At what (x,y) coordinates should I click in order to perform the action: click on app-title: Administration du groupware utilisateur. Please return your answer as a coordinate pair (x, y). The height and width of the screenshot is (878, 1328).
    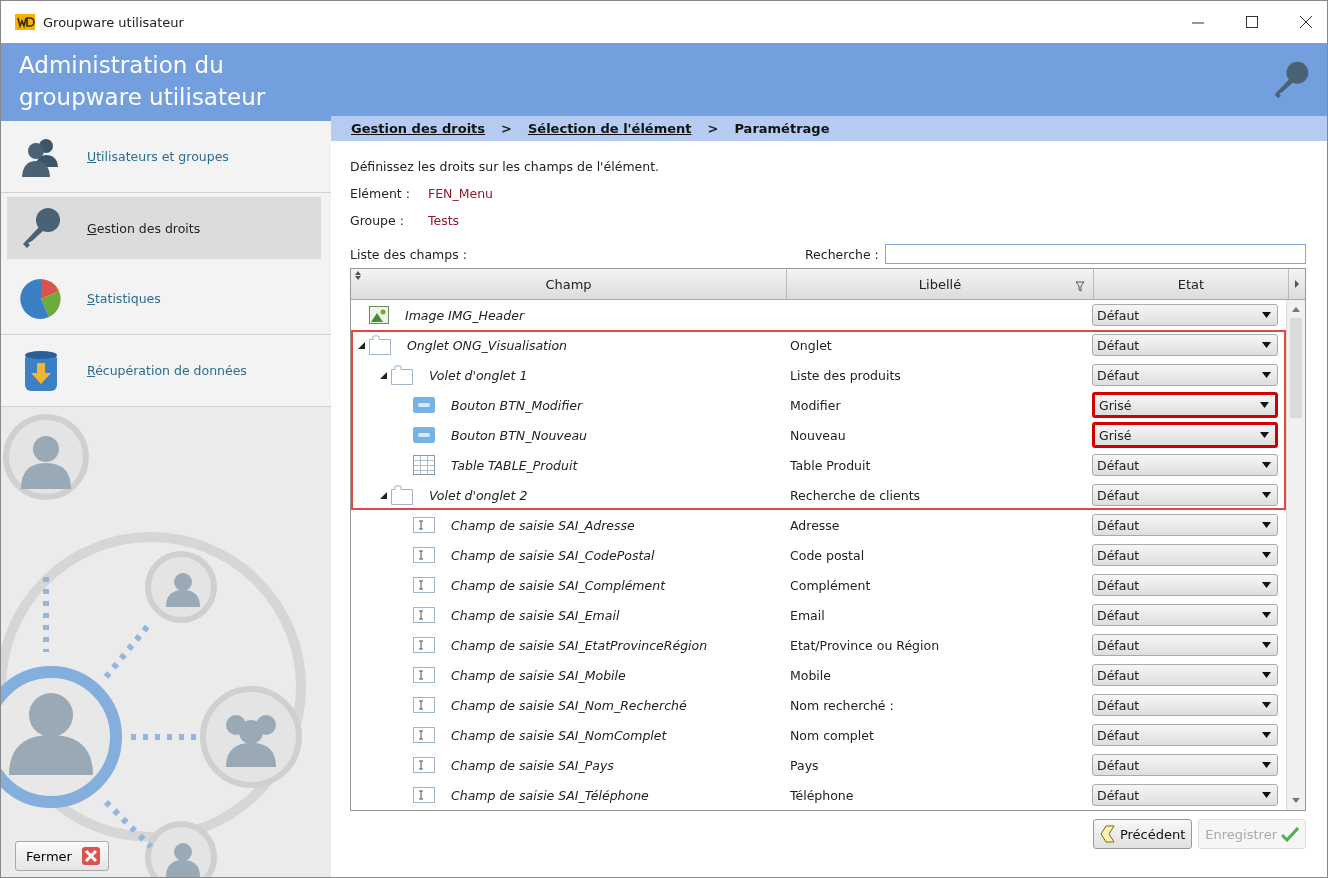
    Looking at the image, I should click on (143, 81).